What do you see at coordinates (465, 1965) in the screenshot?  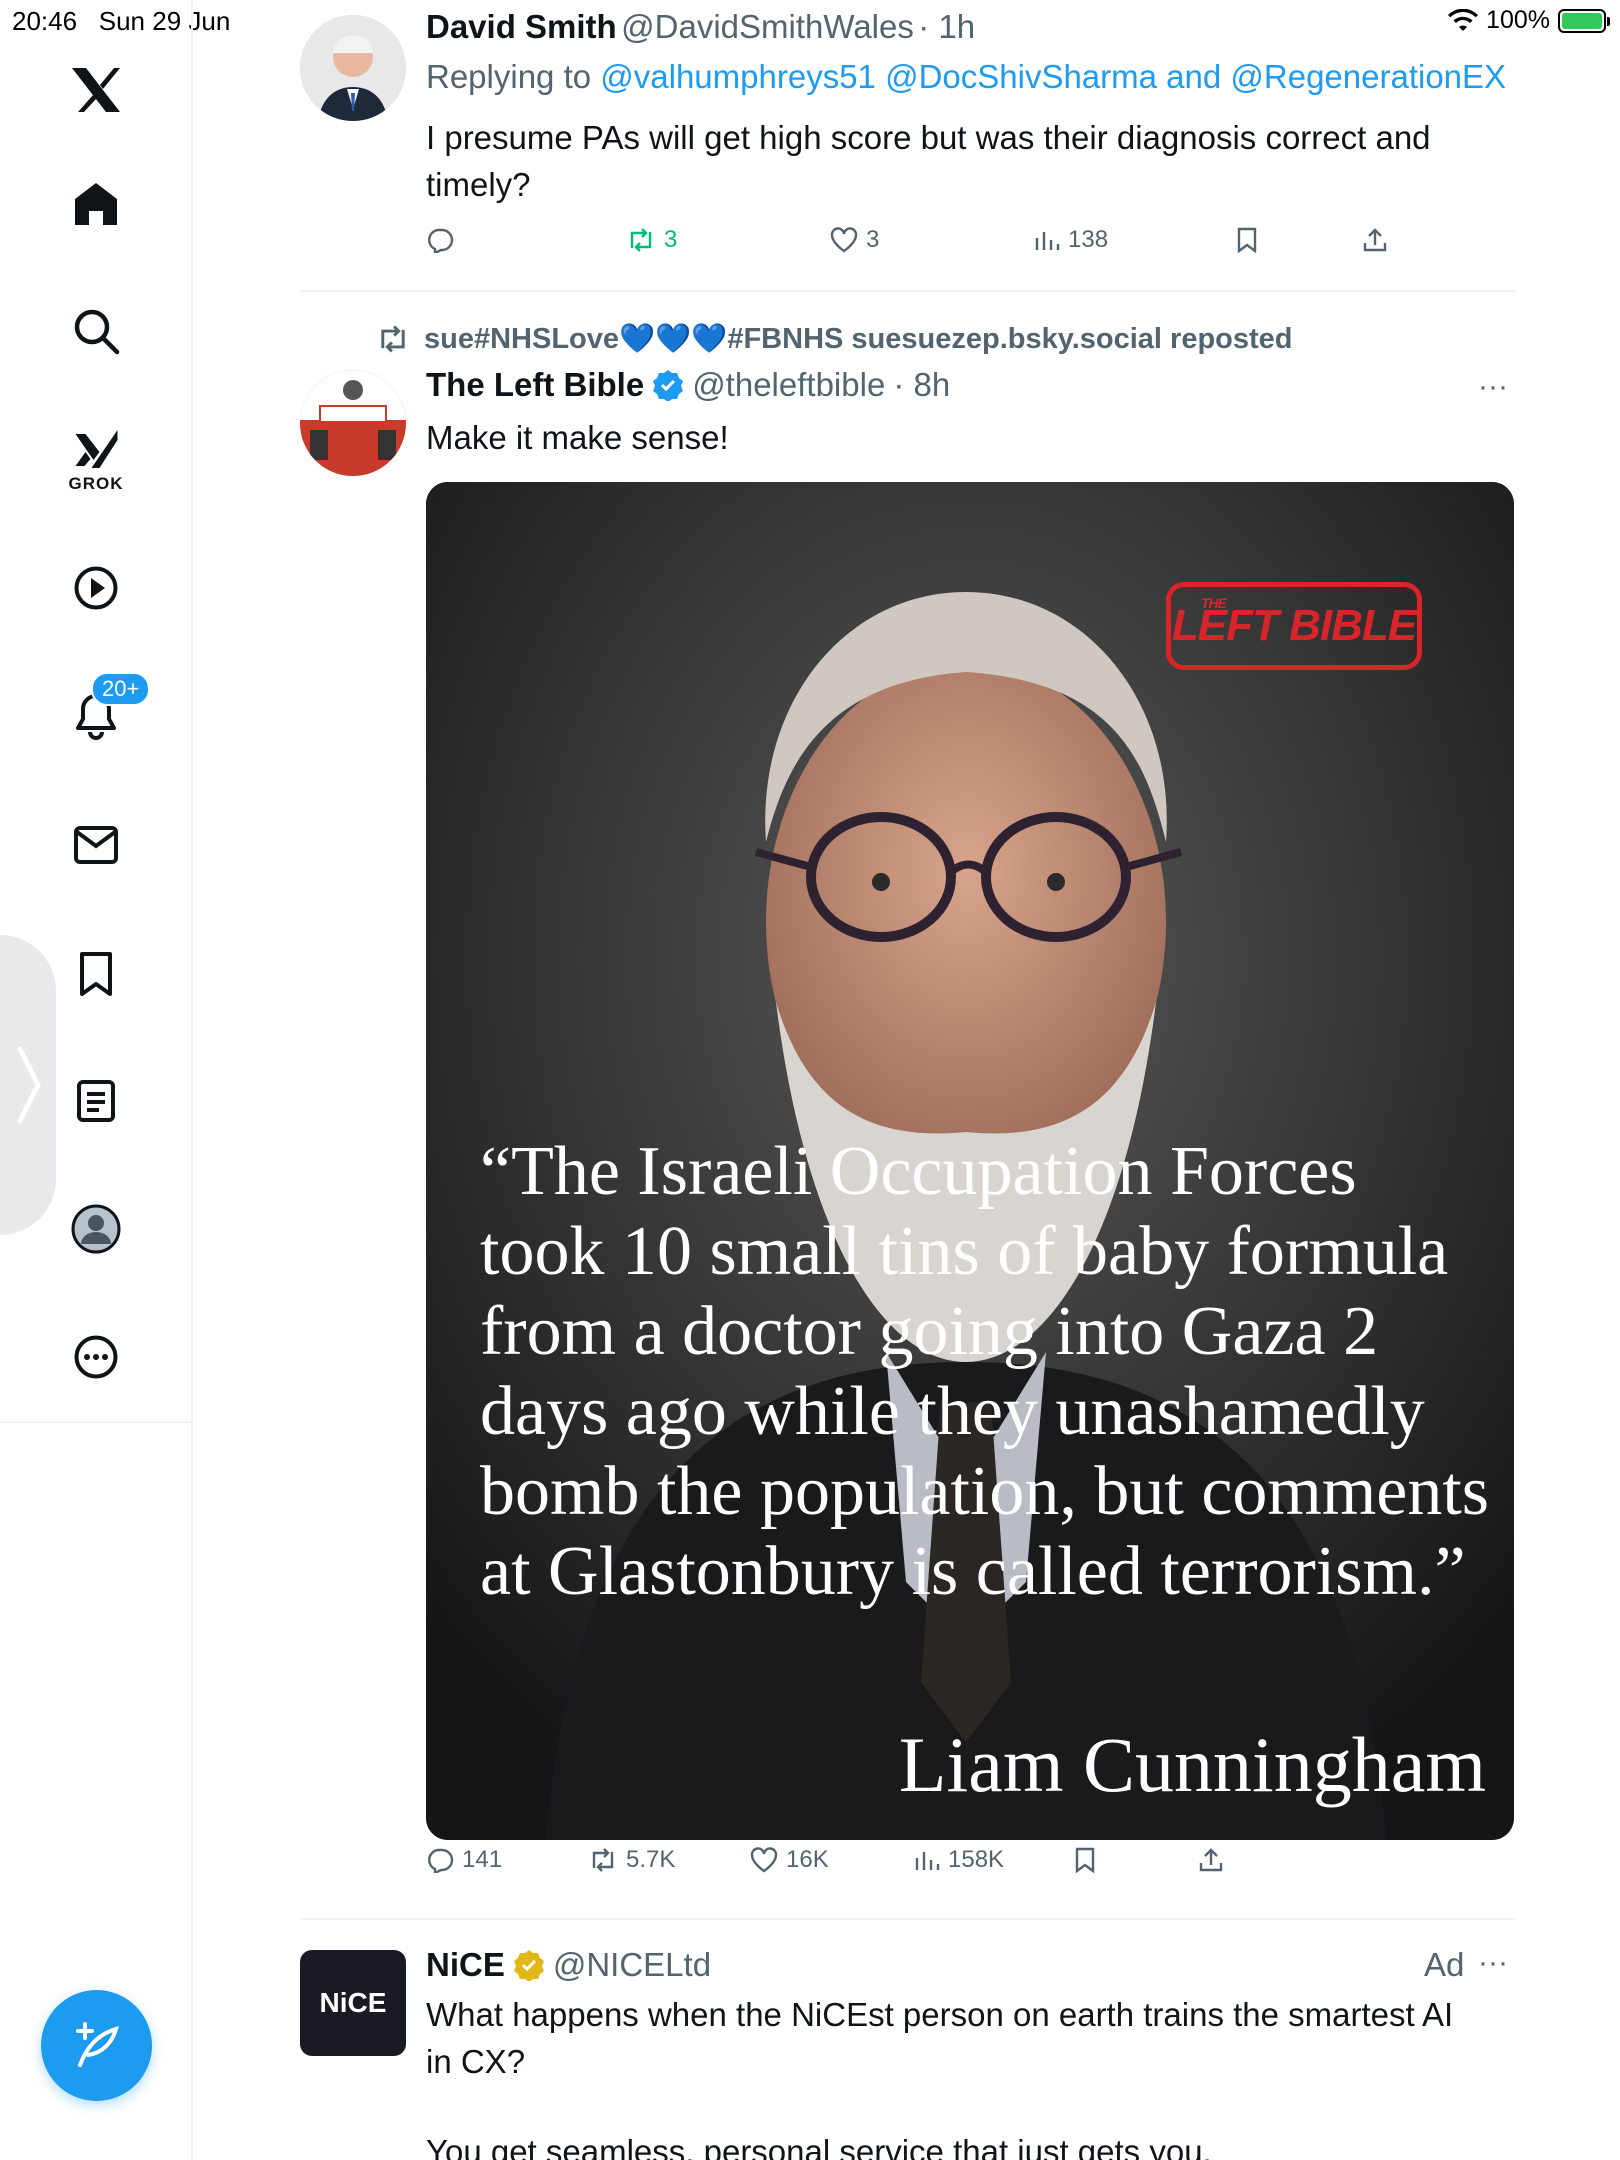 I see `author-name: NiCE` at bounding box center [465, 1965].